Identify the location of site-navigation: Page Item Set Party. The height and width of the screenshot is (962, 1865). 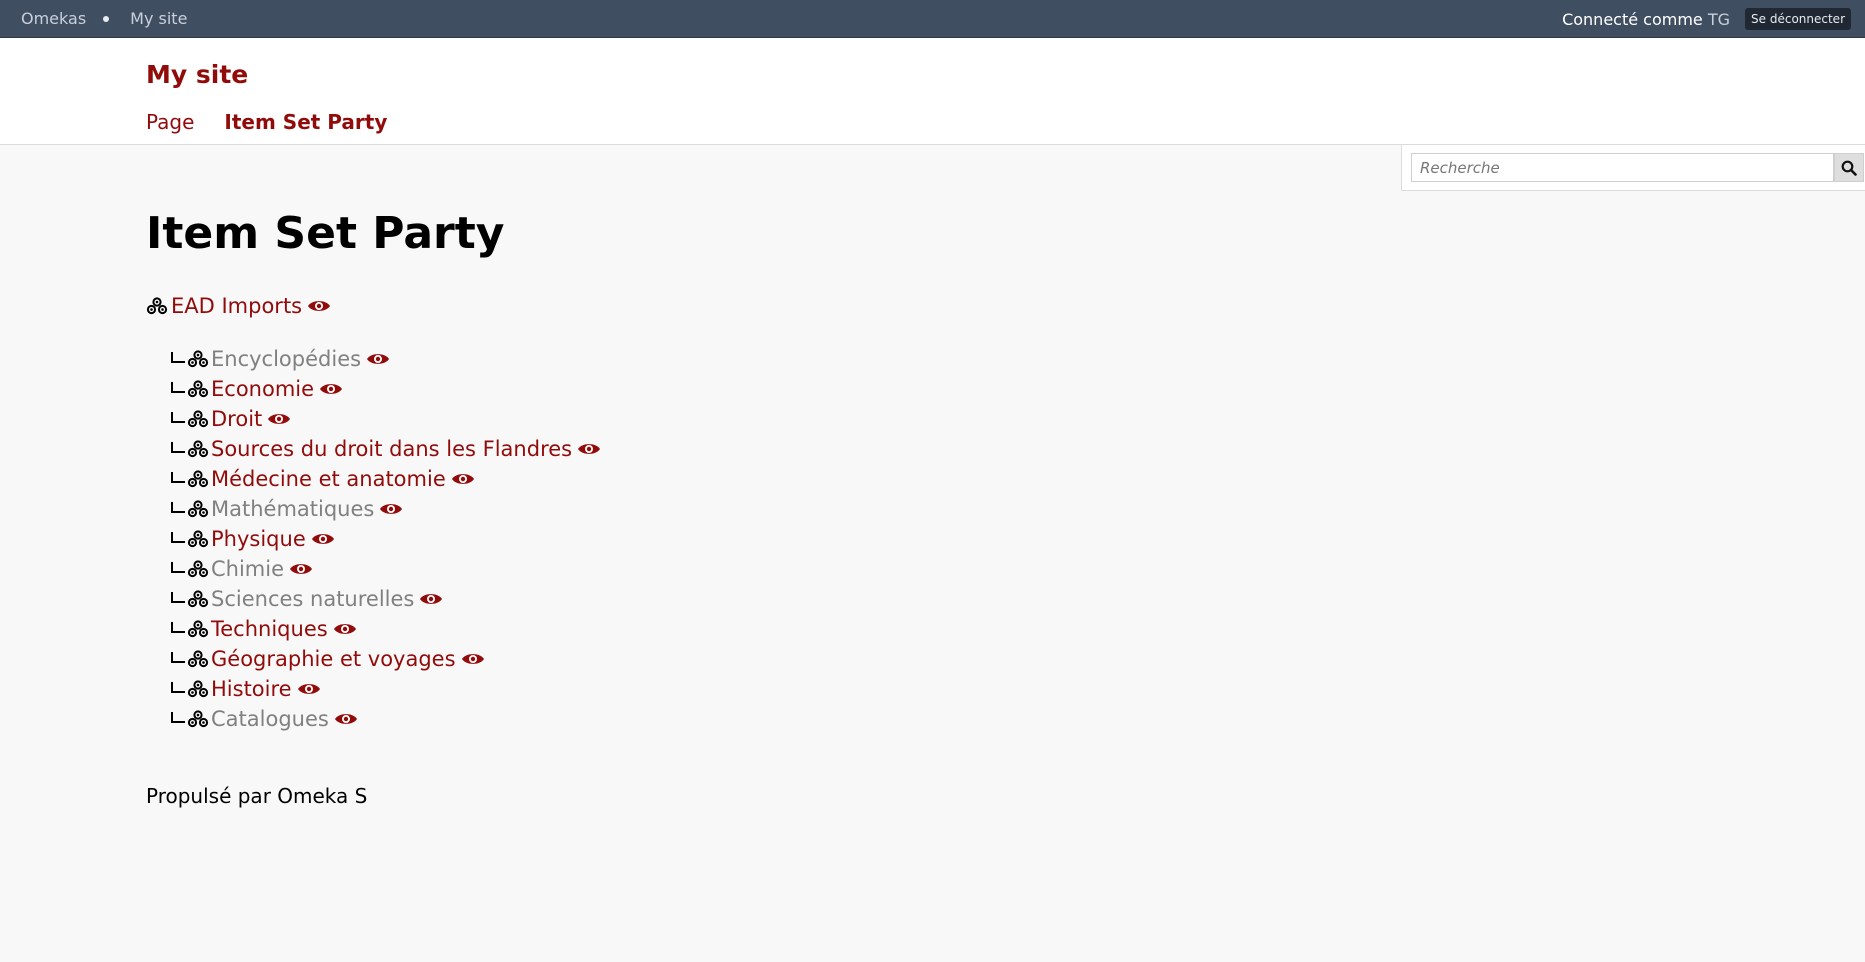
(266, 122).